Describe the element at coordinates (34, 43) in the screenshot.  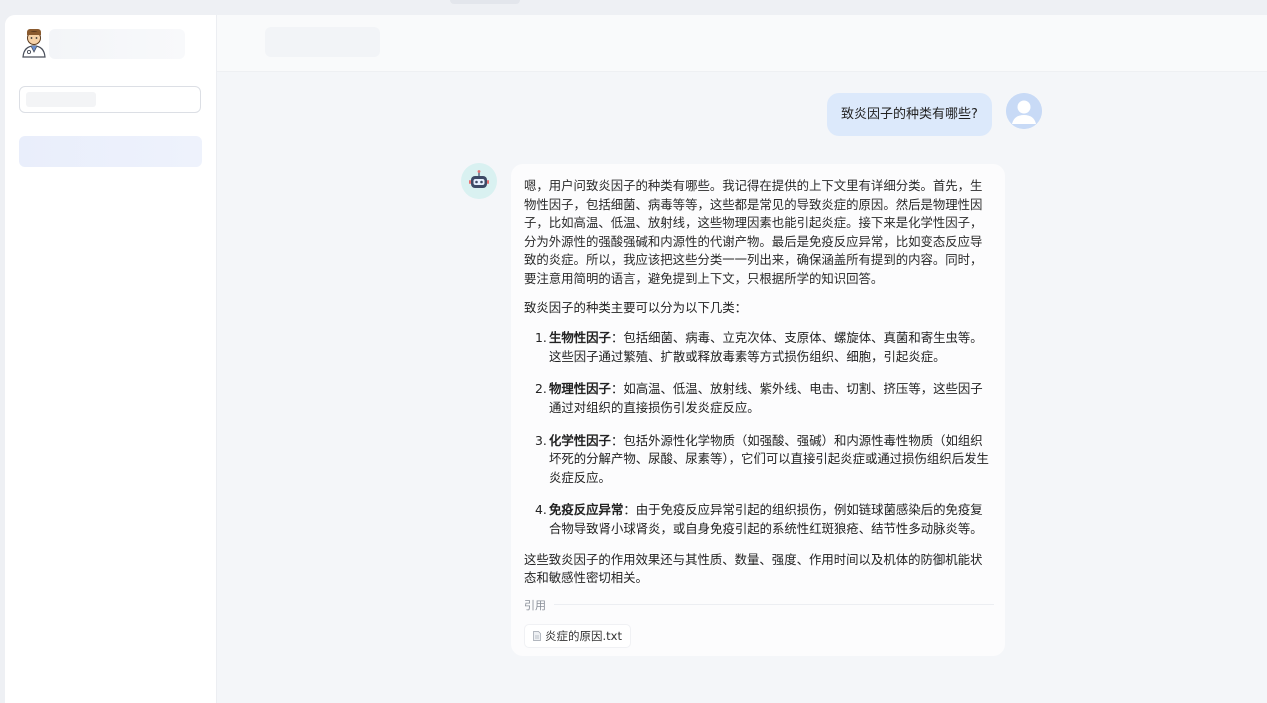
I see `app-logo-icon` at that location.